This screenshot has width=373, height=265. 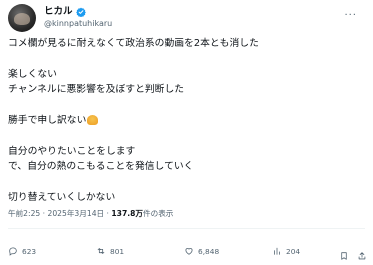 I want to click on retweet-count: 801, so click(x=117, y=251).